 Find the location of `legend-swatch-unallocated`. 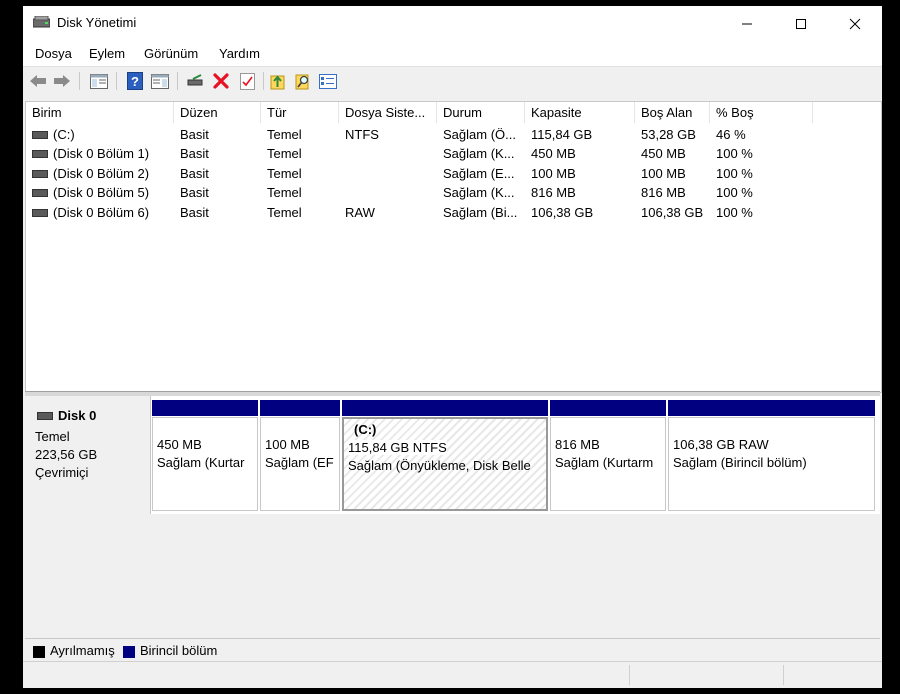

legend-swatch-unallocated is located at coordinates (39, 651).